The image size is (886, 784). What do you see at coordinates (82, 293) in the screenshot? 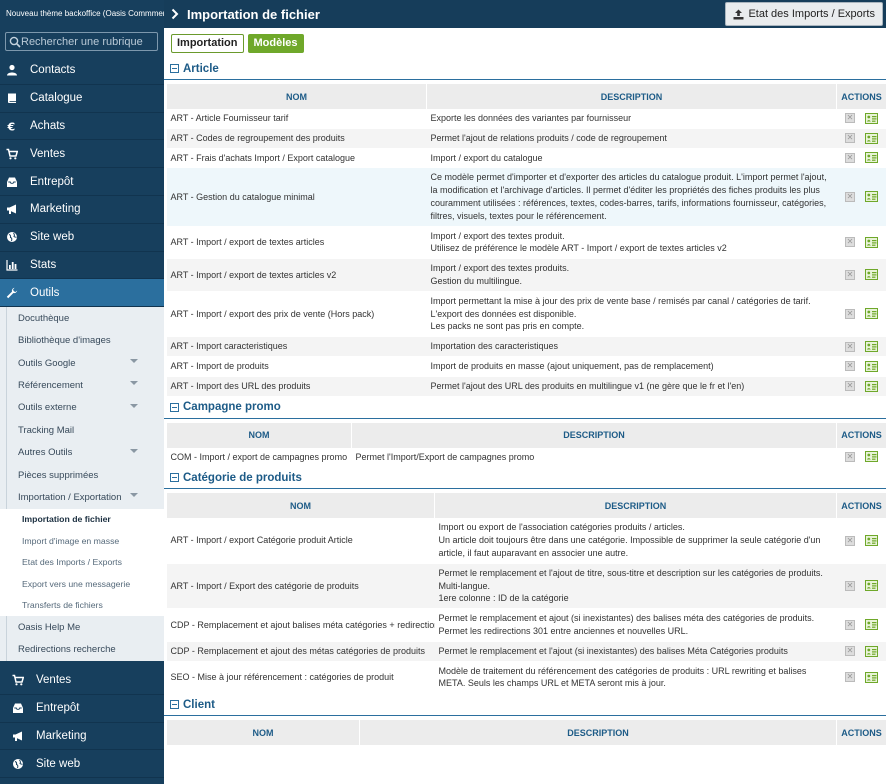
I see `sidebar-item-outils: Outils` at bounding box center [82, 293].